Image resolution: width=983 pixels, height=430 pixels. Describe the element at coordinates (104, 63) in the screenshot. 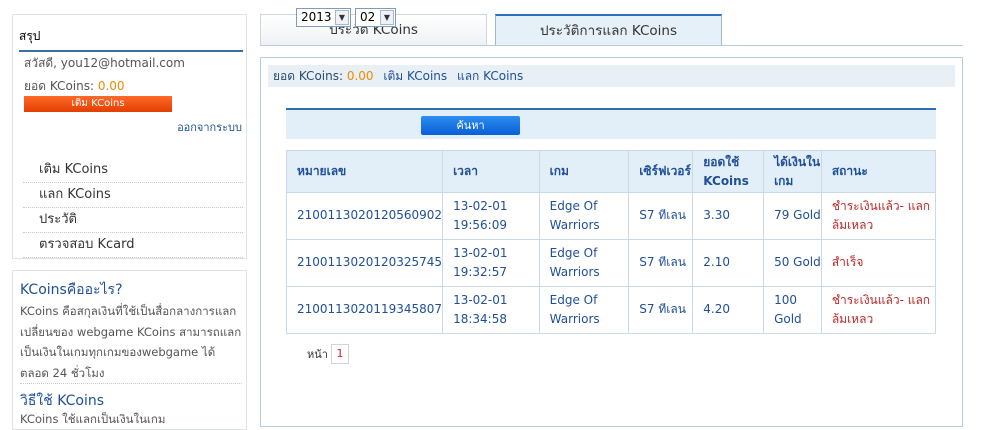

I see `user-greeting: สวัสดี, you12@hotmail.com` at that location.